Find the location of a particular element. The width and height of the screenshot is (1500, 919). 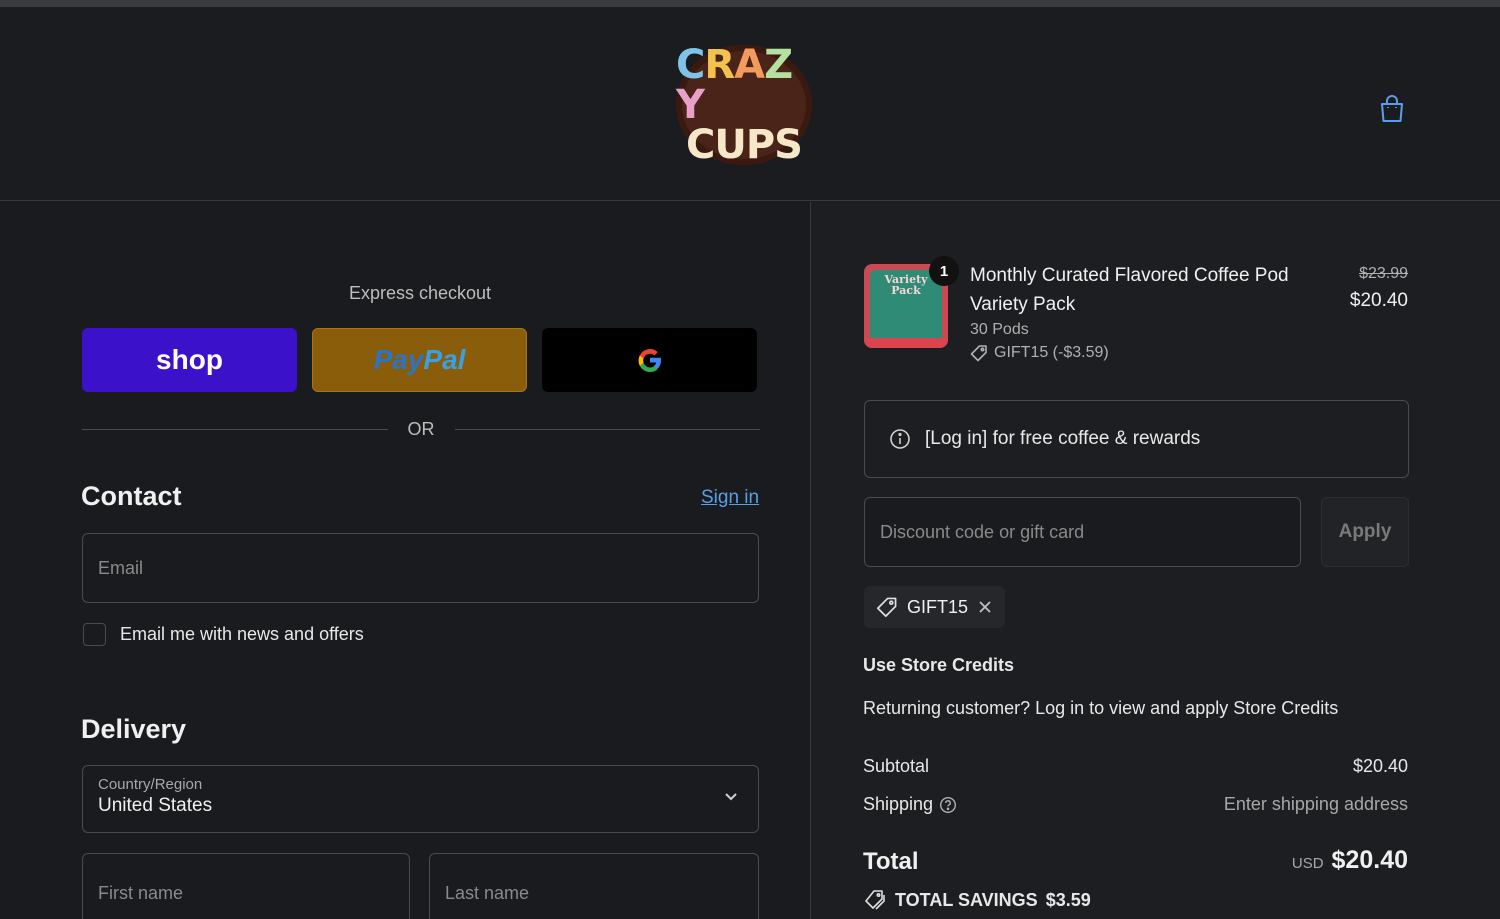

discount-code-input is located at coordinates (1082, 532).